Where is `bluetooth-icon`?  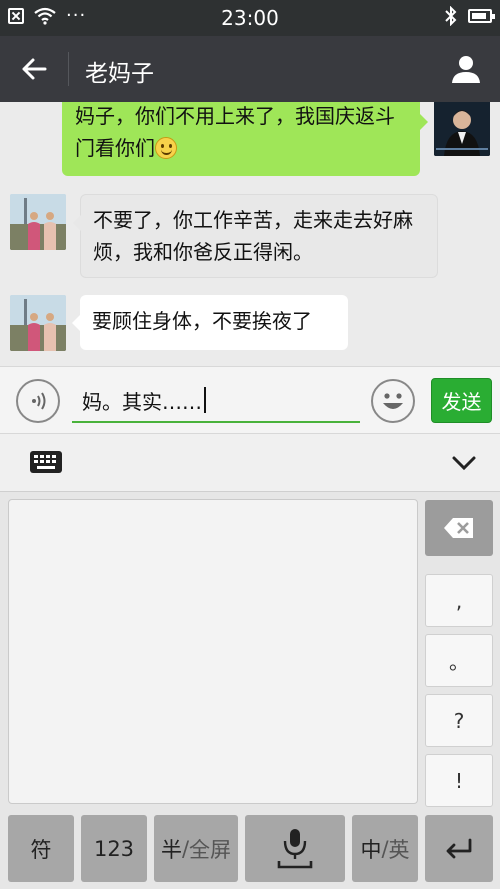 bluetooth-icon is located at coordinates (451, 16).